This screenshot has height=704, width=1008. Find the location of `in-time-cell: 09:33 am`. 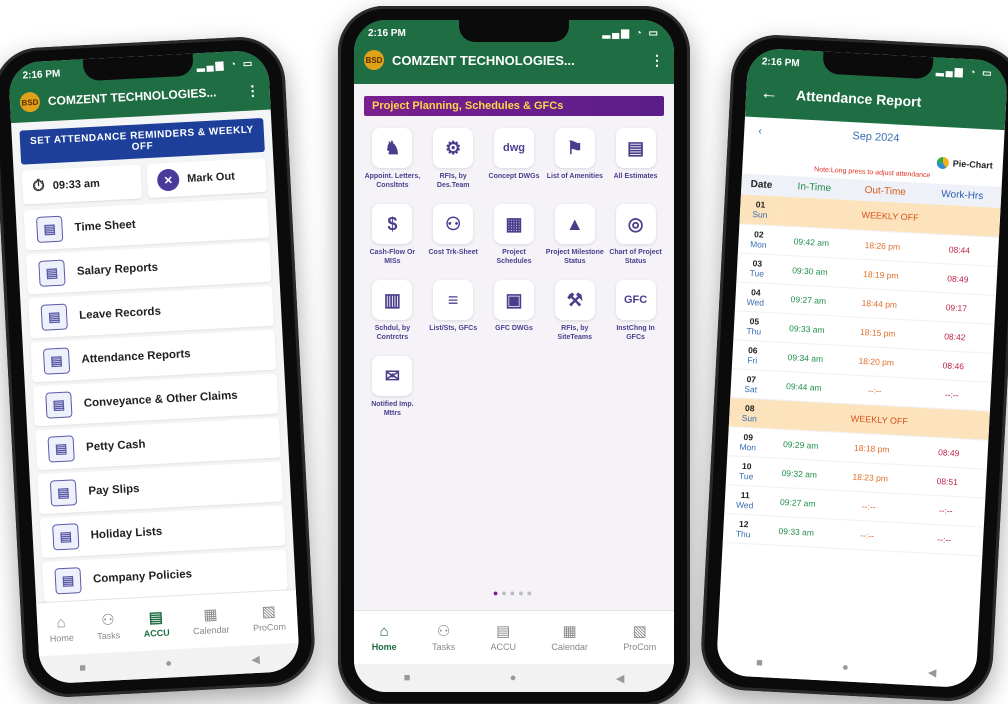

in-time-cell: 09:33 am is located at coordinates (807, 328).